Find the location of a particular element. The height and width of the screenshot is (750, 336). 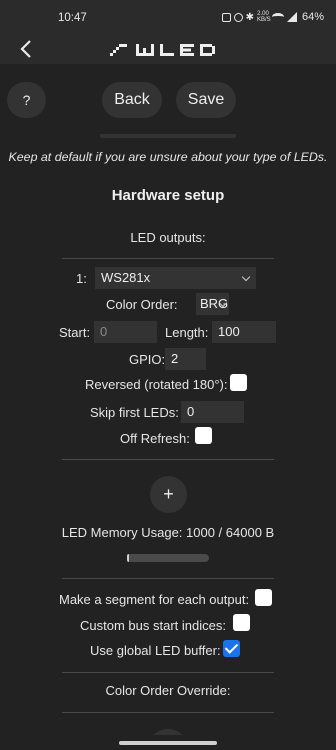

wled-logo is located at coordinates (162, 50).